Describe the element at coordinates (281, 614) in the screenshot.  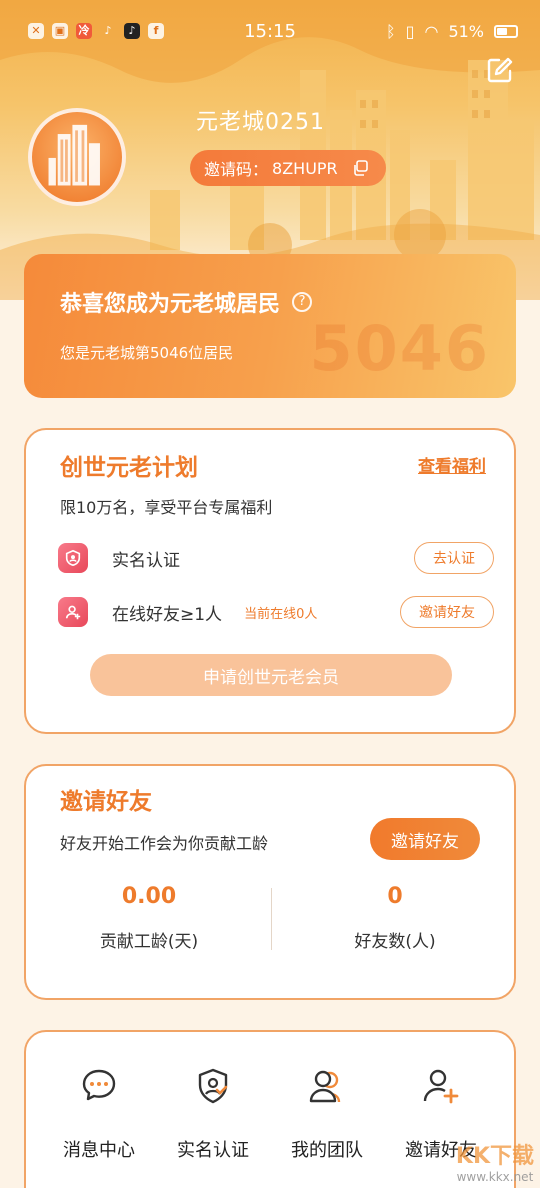
I see `online-count-note: 当前在线0人` at that location.